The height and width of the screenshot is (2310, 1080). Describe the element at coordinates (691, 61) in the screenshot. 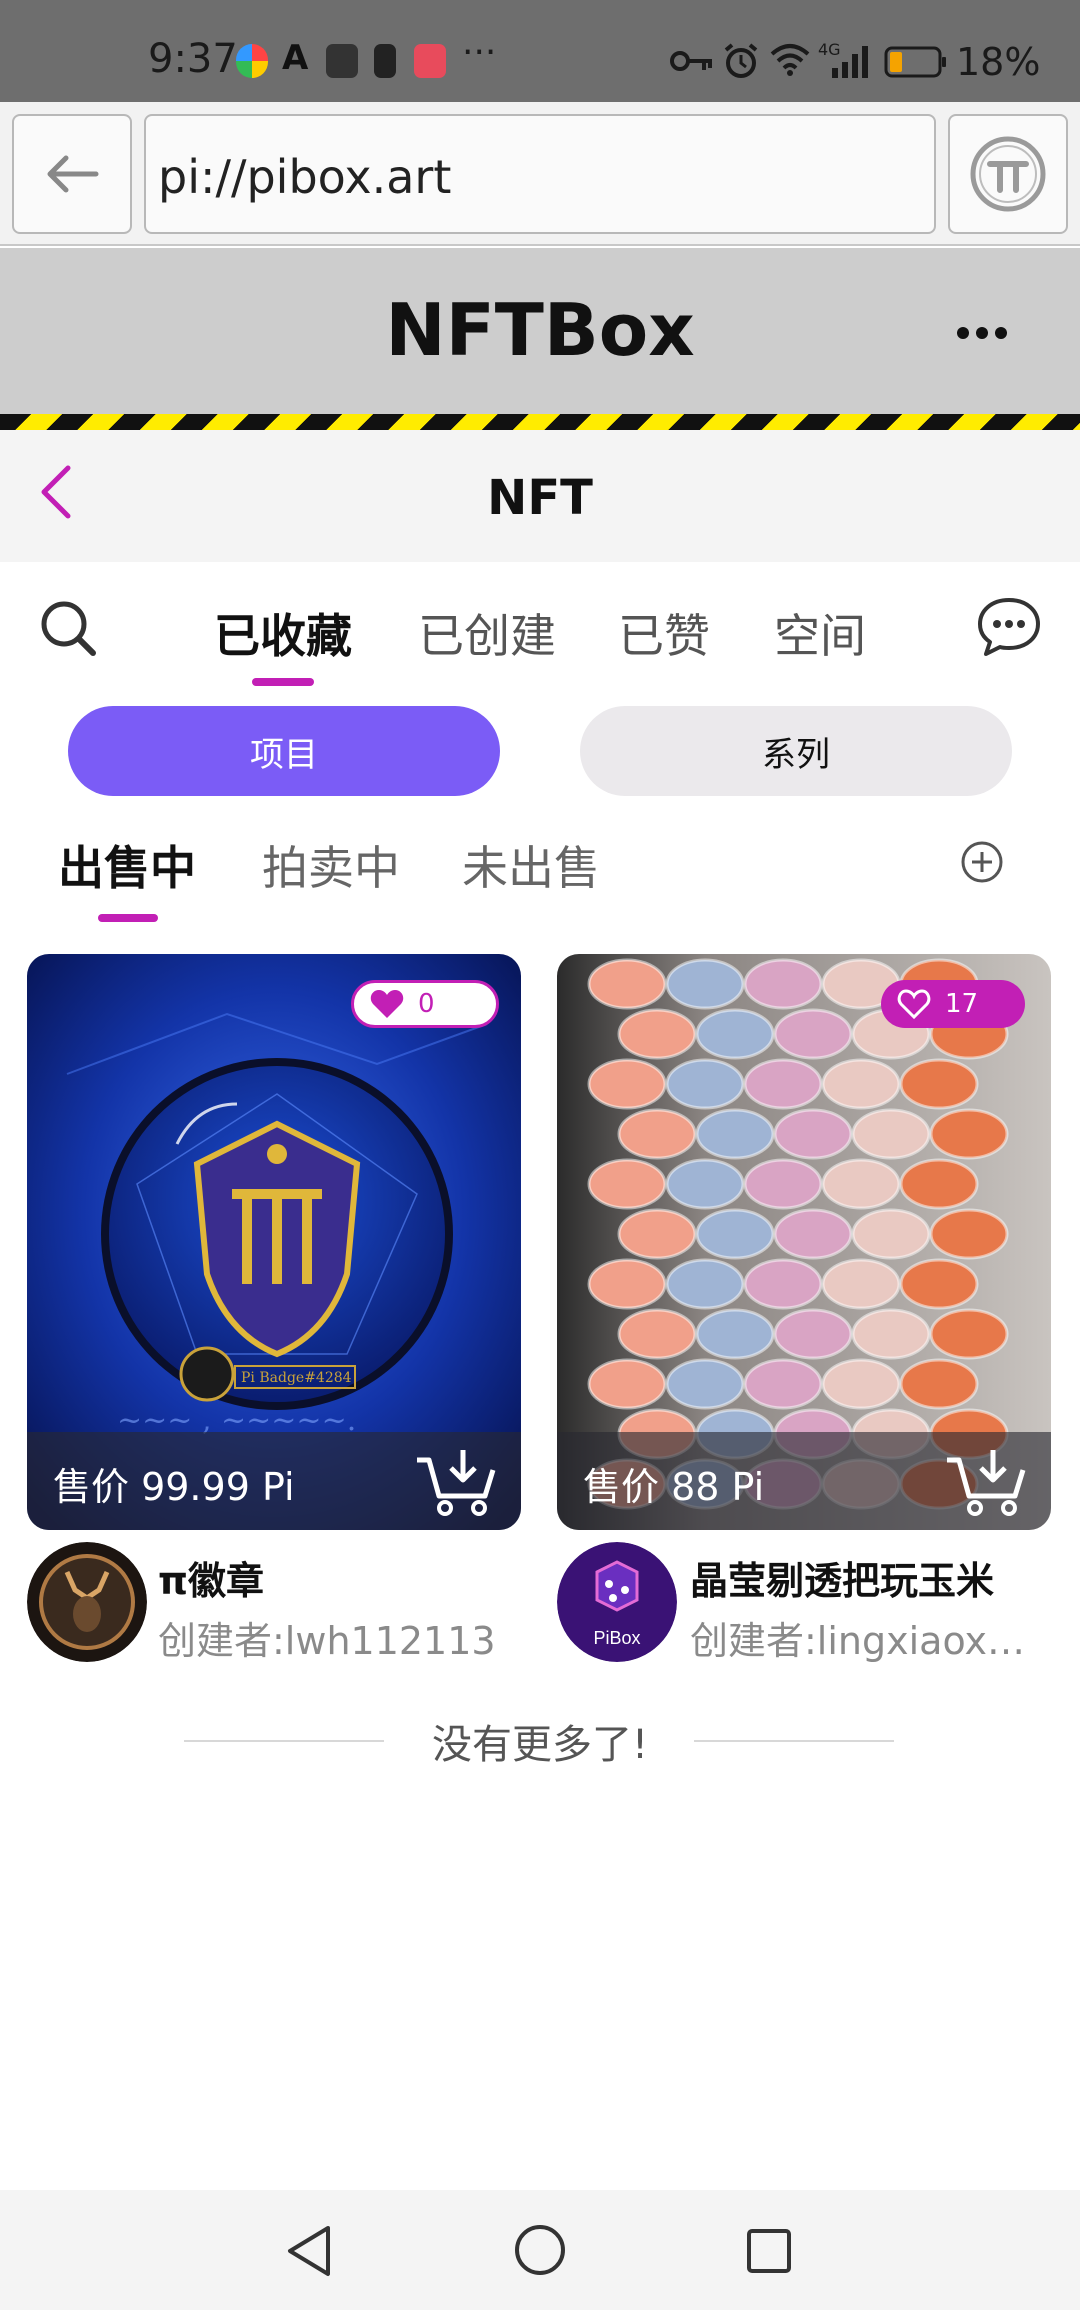

I see `key-icon` at that location.